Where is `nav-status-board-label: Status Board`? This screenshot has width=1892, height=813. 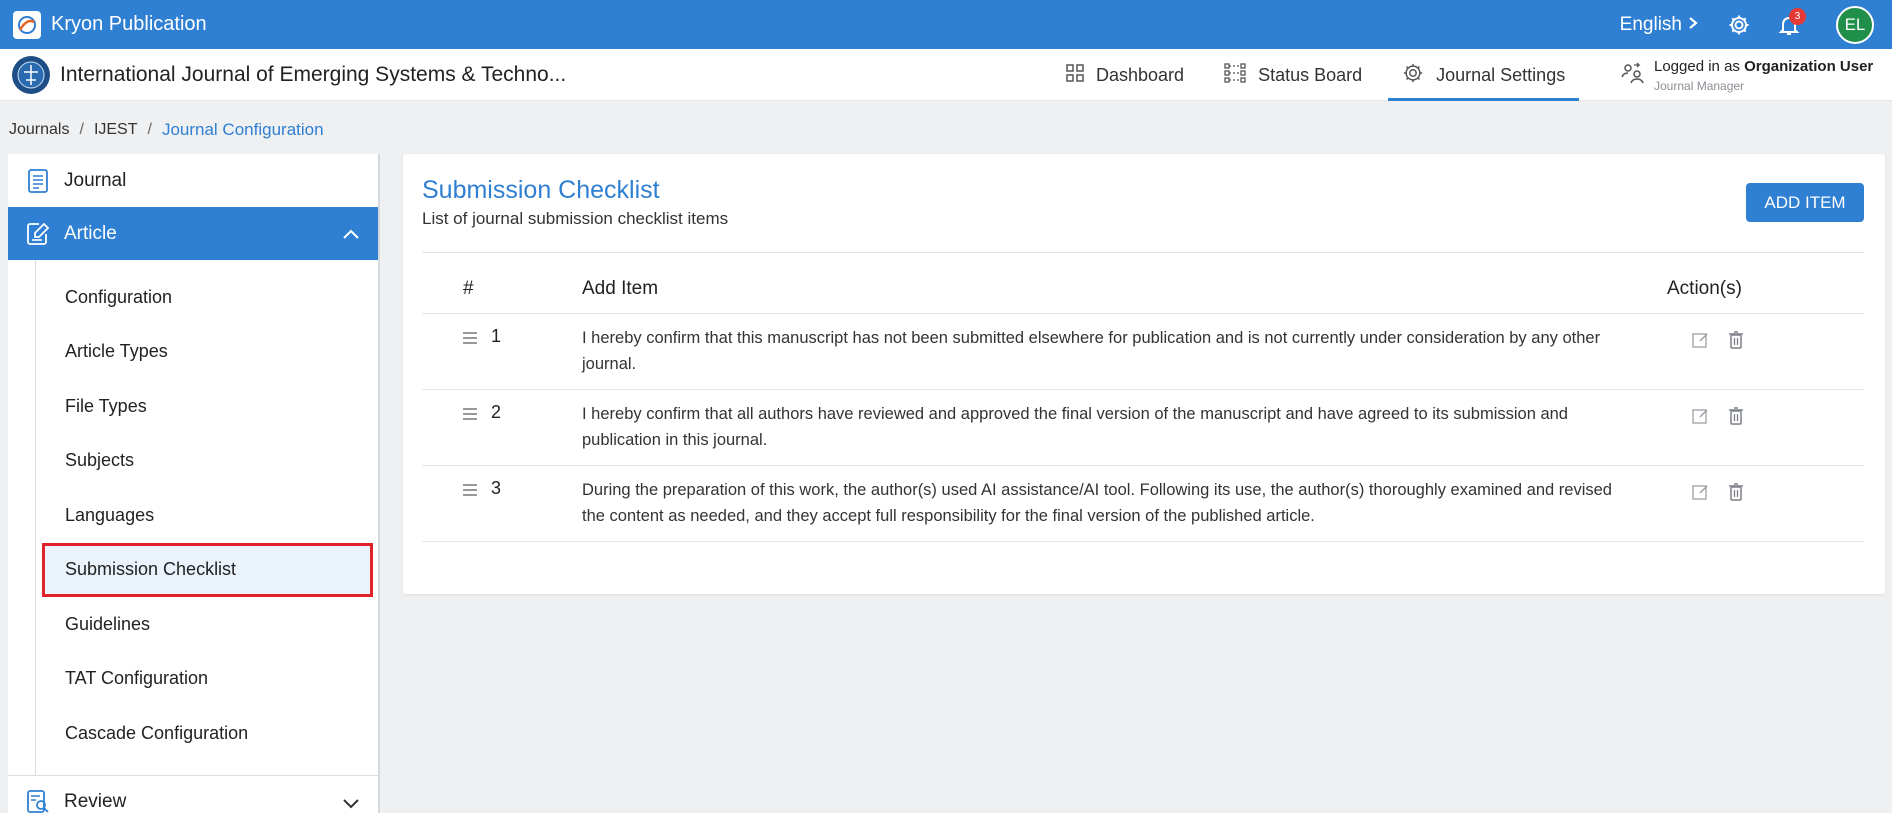
nav-status-board-label: Status Board is located at coordinates (1310, 74).